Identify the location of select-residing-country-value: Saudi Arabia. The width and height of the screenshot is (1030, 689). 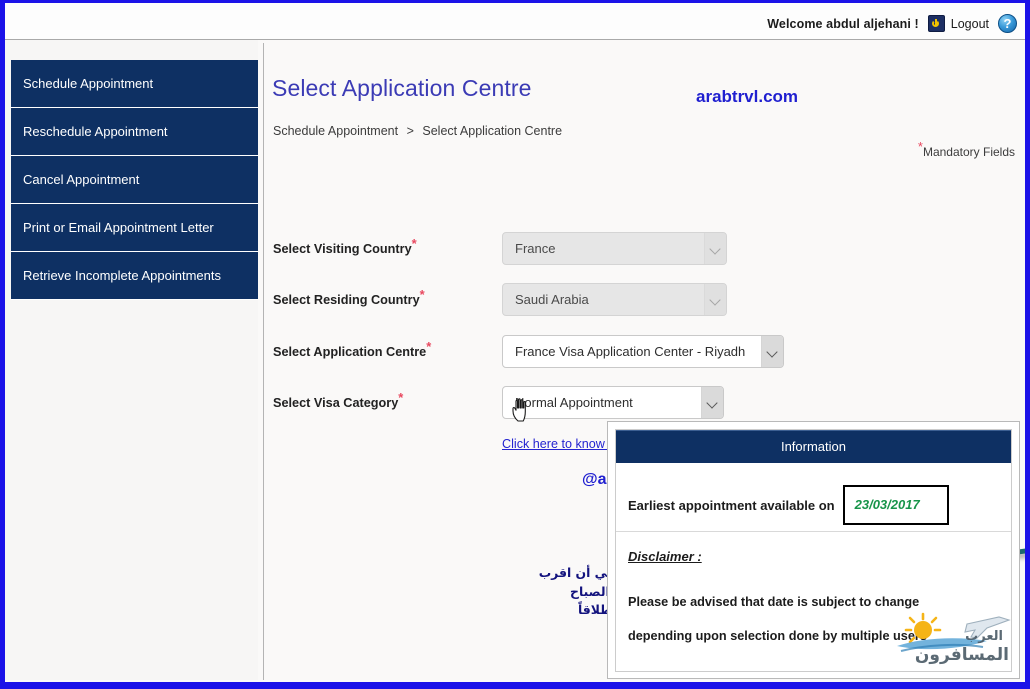
(552, 299).